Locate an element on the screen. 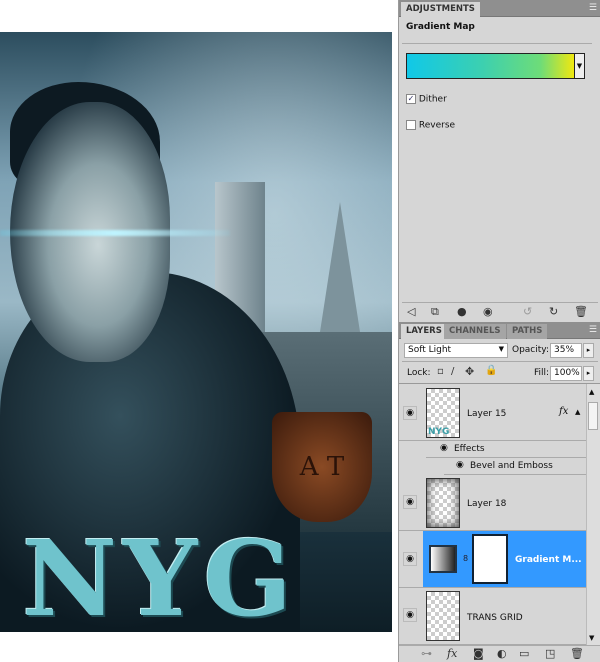  new-group-folder-icon: ▭ is located at coordinates (524, 653).